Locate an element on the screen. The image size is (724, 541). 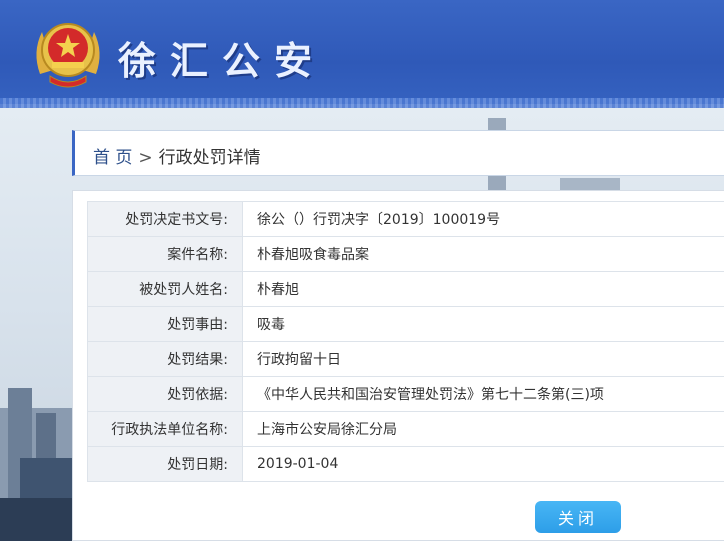
row-value: 徐公（）行罚决字〔2019〕100019号 is located at coordinates (483, 219).